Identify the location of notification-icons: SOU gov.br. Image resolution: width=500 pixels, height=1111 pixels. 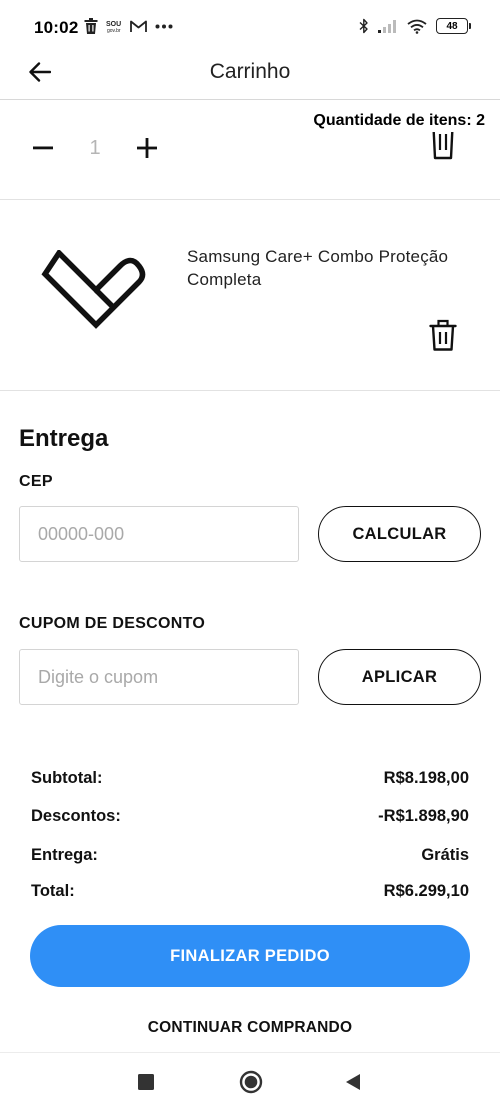
(128, 26).